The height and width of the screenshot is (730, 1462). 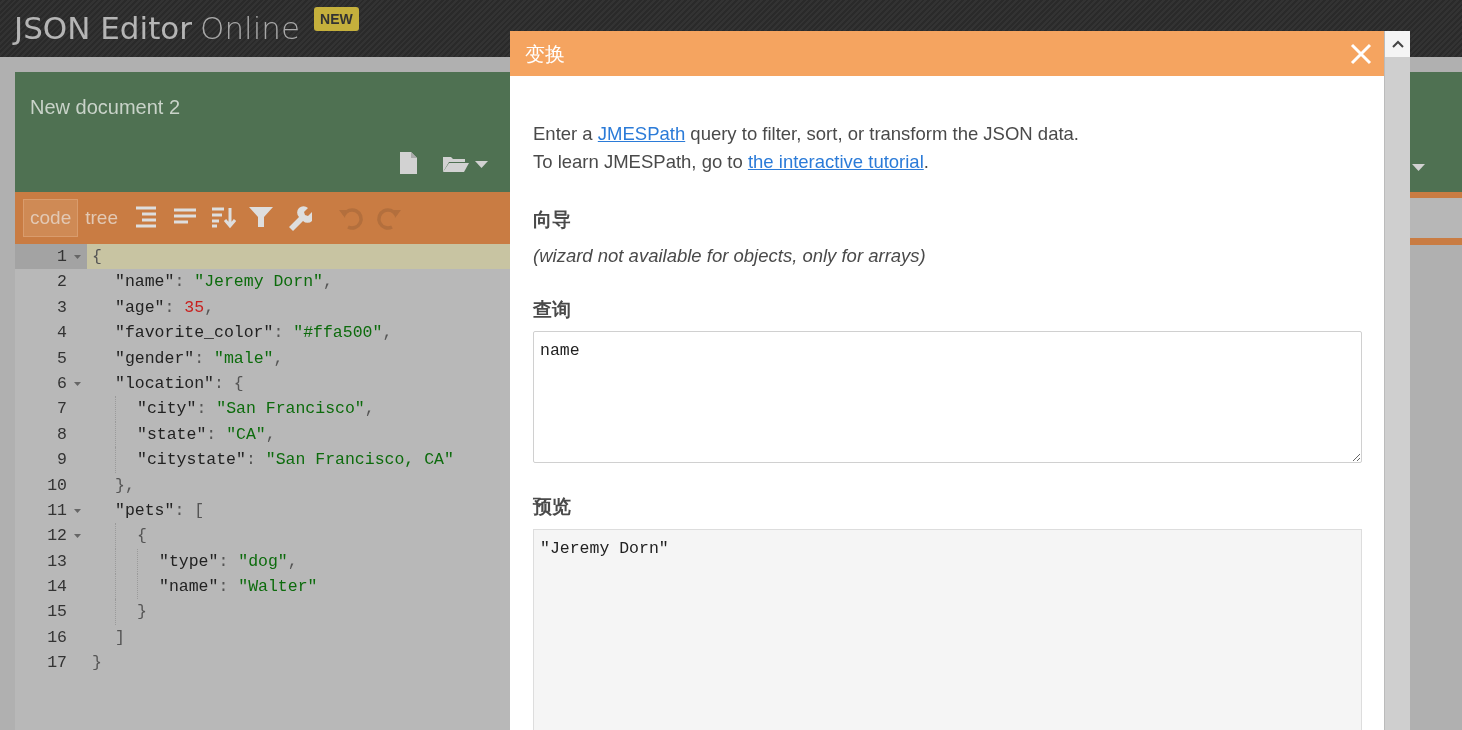 What do you see at coordinates (57, 612) in the screenshot?
I see `line-number: 15` at bounding box center [57, 612].